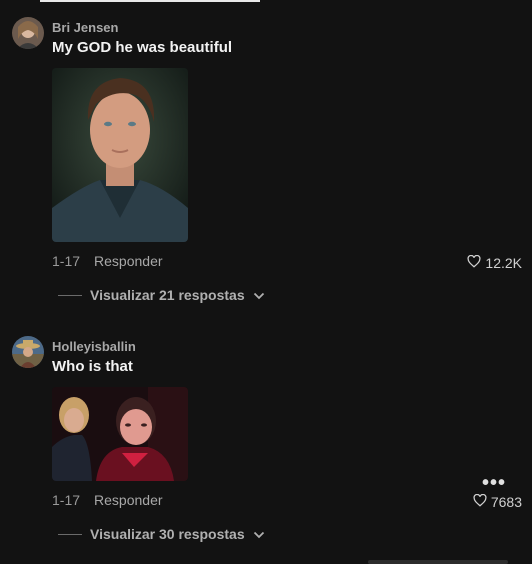 The height and width of the screenshot is (564, 532). What do you see at coordinates (85, 27) in the screenshot?
I see `comment-username: Bri Jensen` at bounding box center [85, 27].